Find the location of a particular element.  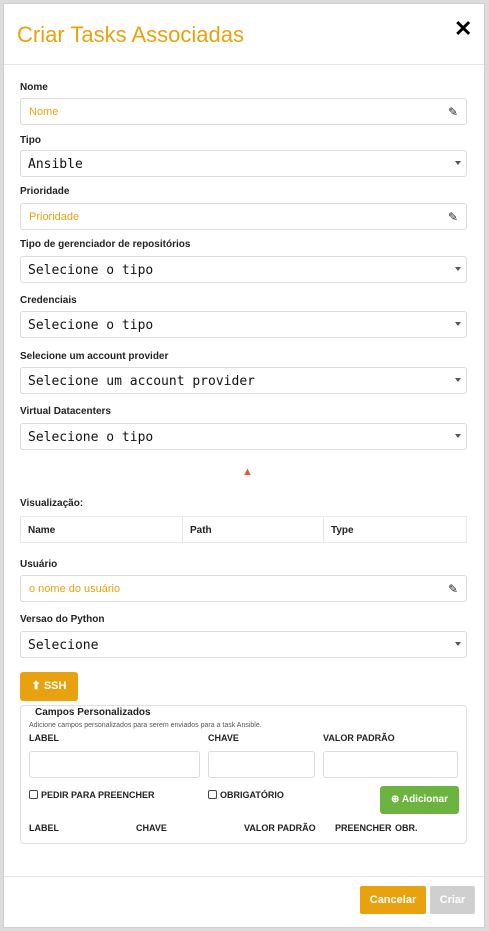

prioridade-label: Prioridade is located at coordinates (45, 191).